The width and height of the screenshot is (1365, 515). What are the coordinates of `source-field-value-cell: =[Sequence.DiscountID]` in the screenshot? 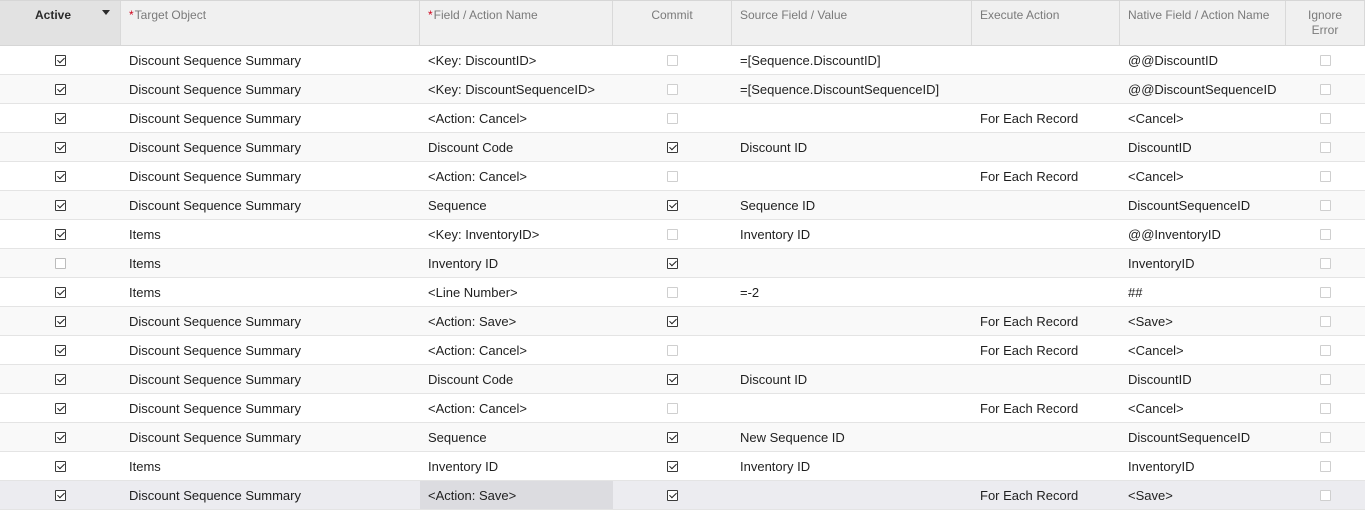 It's located at (852, 60).